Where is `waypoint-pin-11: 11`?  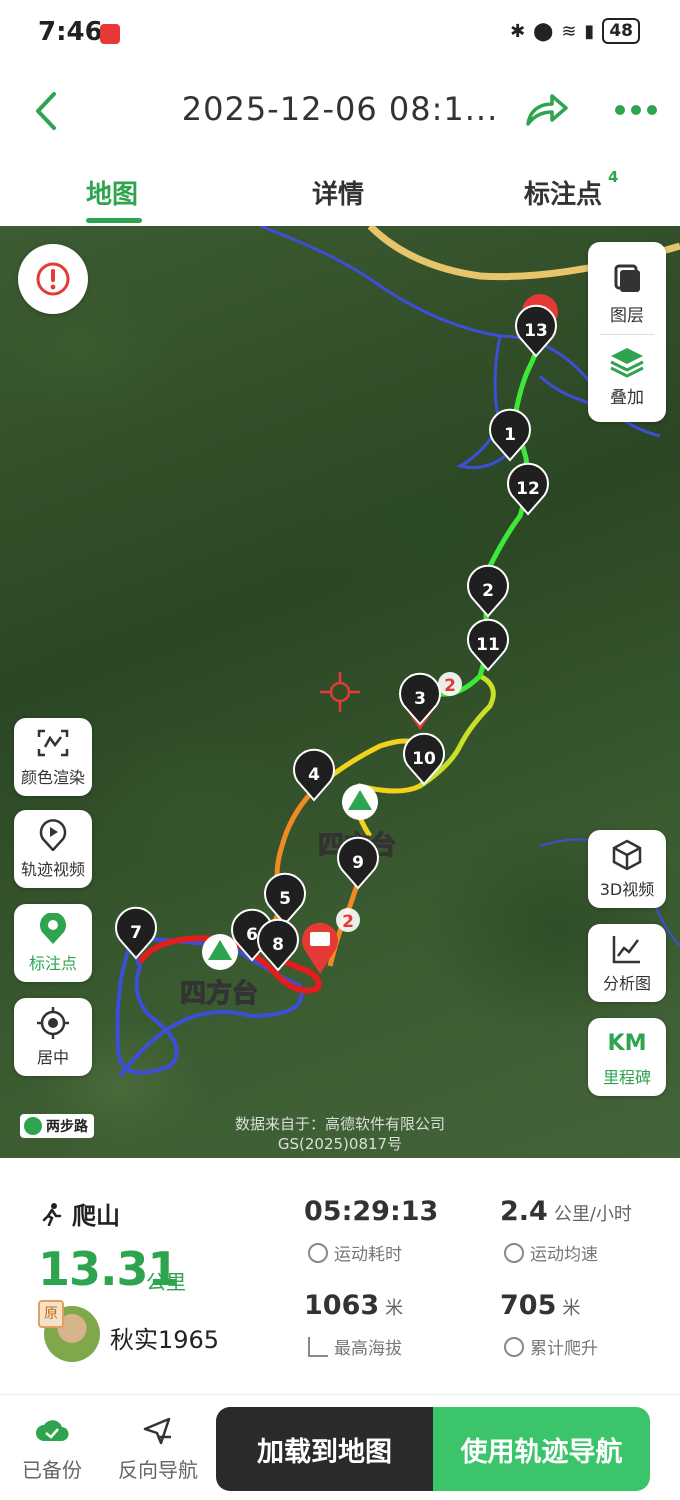
waypoint-pin-11: 11 is located at coordinates (488, 645).